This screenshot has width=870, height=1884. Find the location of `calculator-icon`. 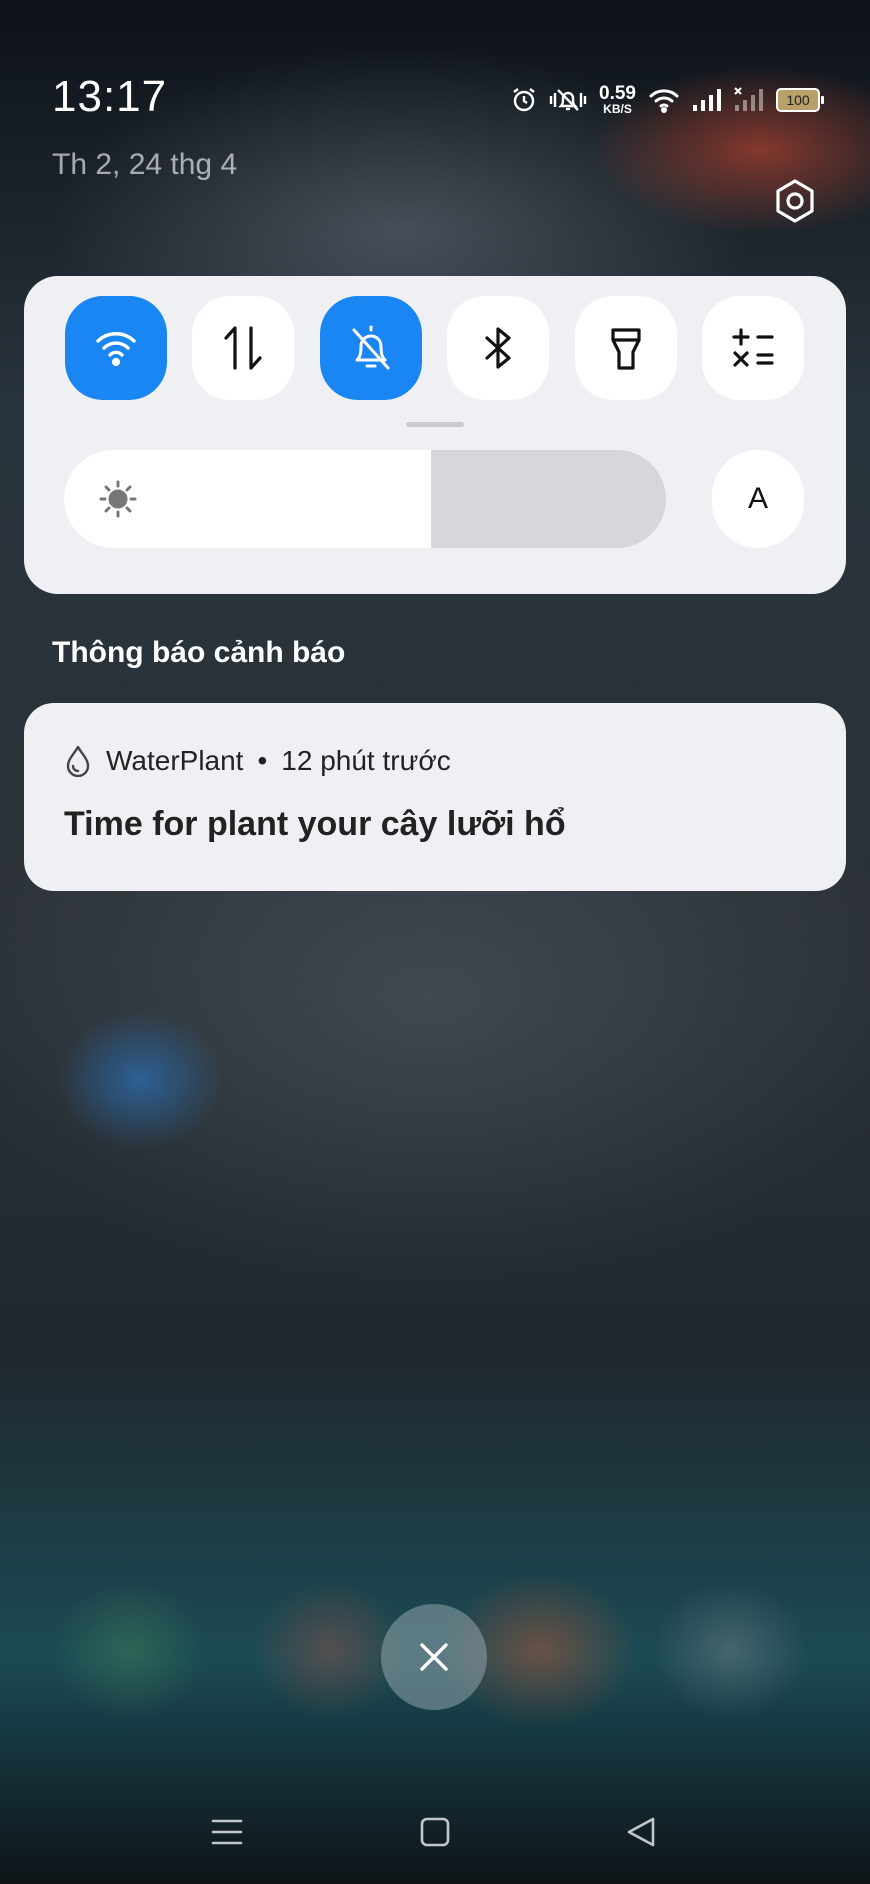

calculator-icon is located at coordinates (753, 347).